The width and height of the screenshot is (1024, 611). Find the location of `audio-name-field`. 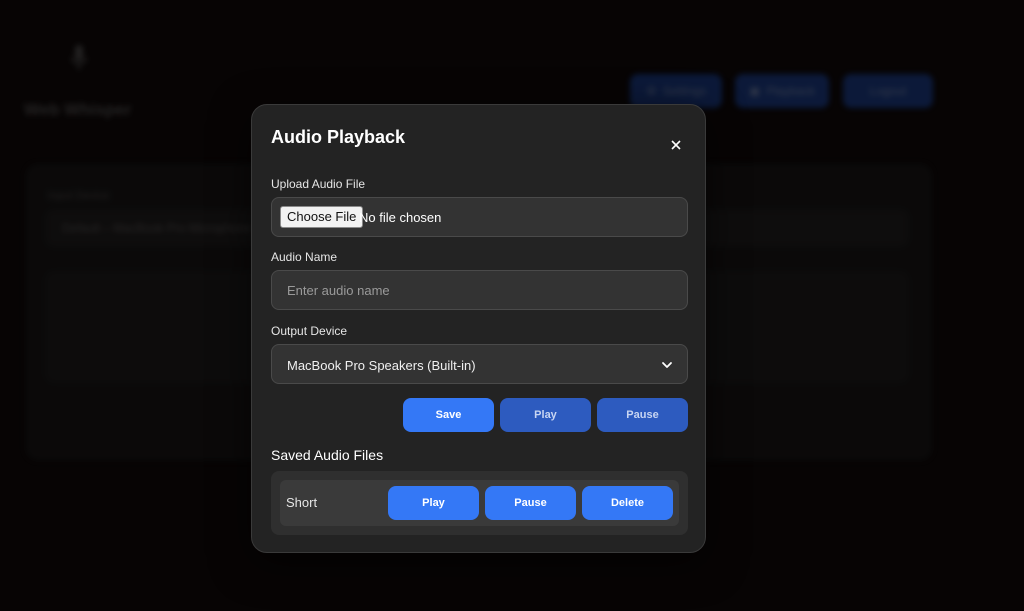

audio-name-field is located at coordinates (479, 290).